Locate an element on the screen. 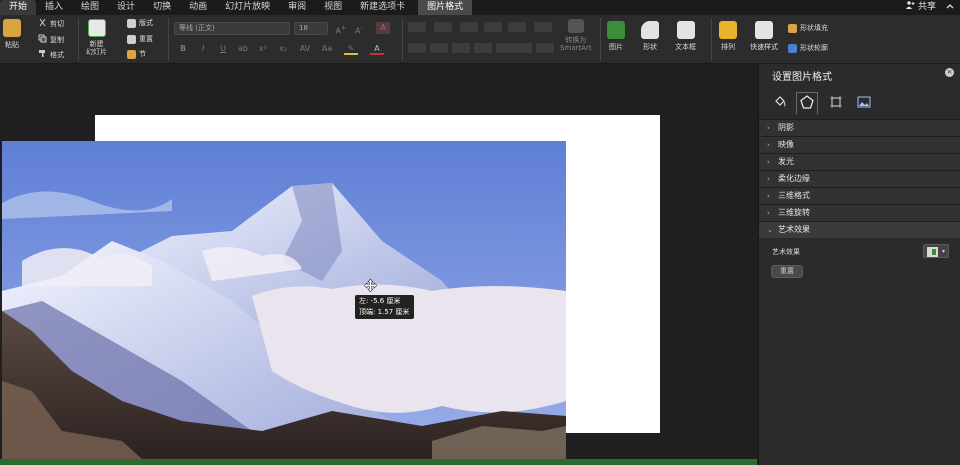  section-3d-format: › 三维格式 is located at coordinates (859, 195).